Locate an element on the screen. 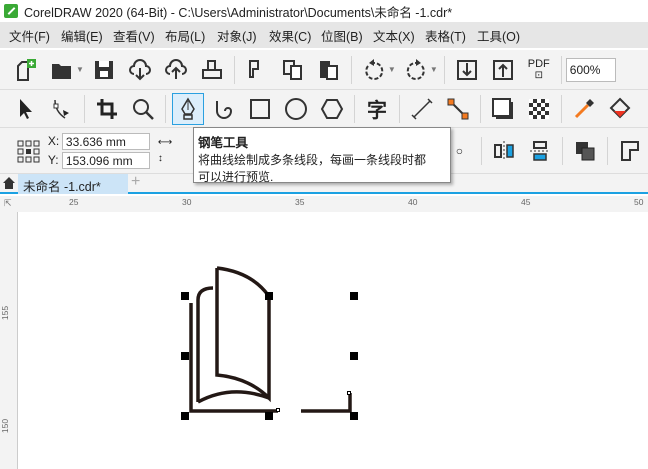 The image size is (648, 469). ruler-v-label: 155 is located at coordinates (5, 313).